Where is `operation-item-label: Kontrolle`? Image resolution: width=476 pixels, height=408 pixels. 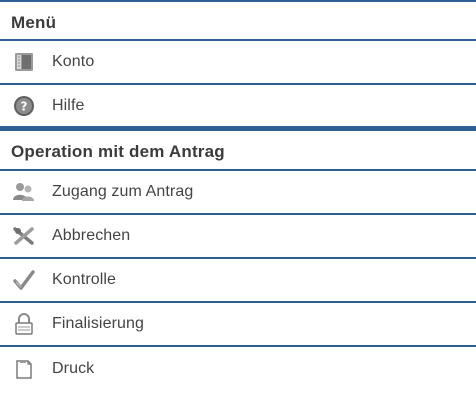 operation-item-label: Kontrolle is located at coordinates (84, 279).